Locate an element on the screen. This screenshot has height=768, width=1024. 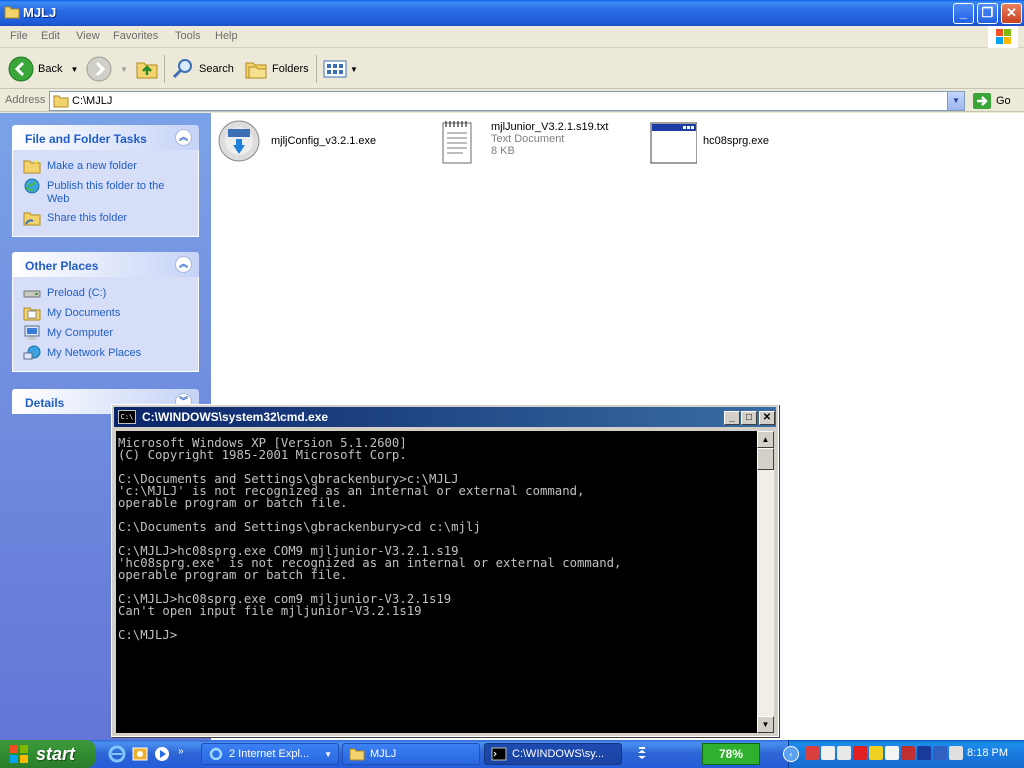
scroll-up-icon: ▲ is located at coordinates (765, 439).